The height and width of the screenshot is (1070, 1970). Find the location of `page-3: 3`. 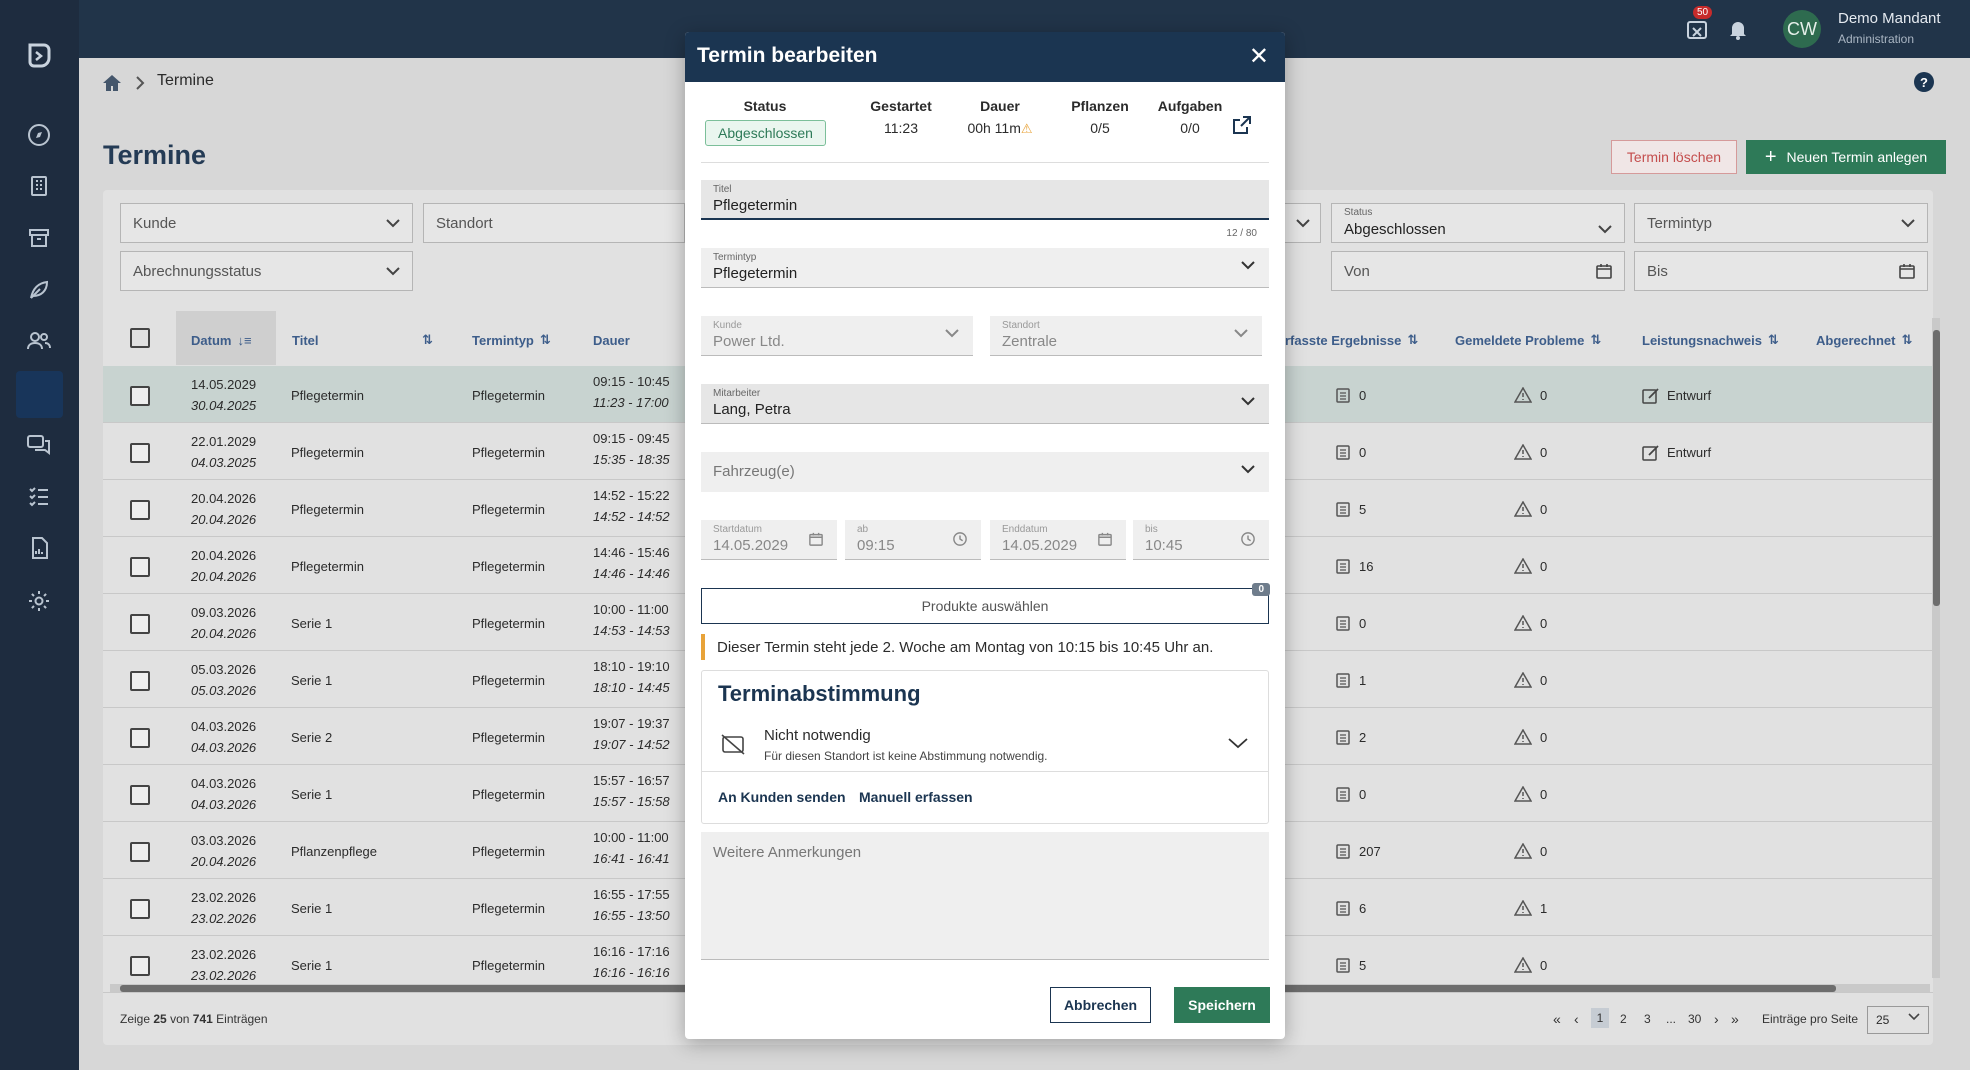

page-3: 3 is located at coordinates (1647, 1019).